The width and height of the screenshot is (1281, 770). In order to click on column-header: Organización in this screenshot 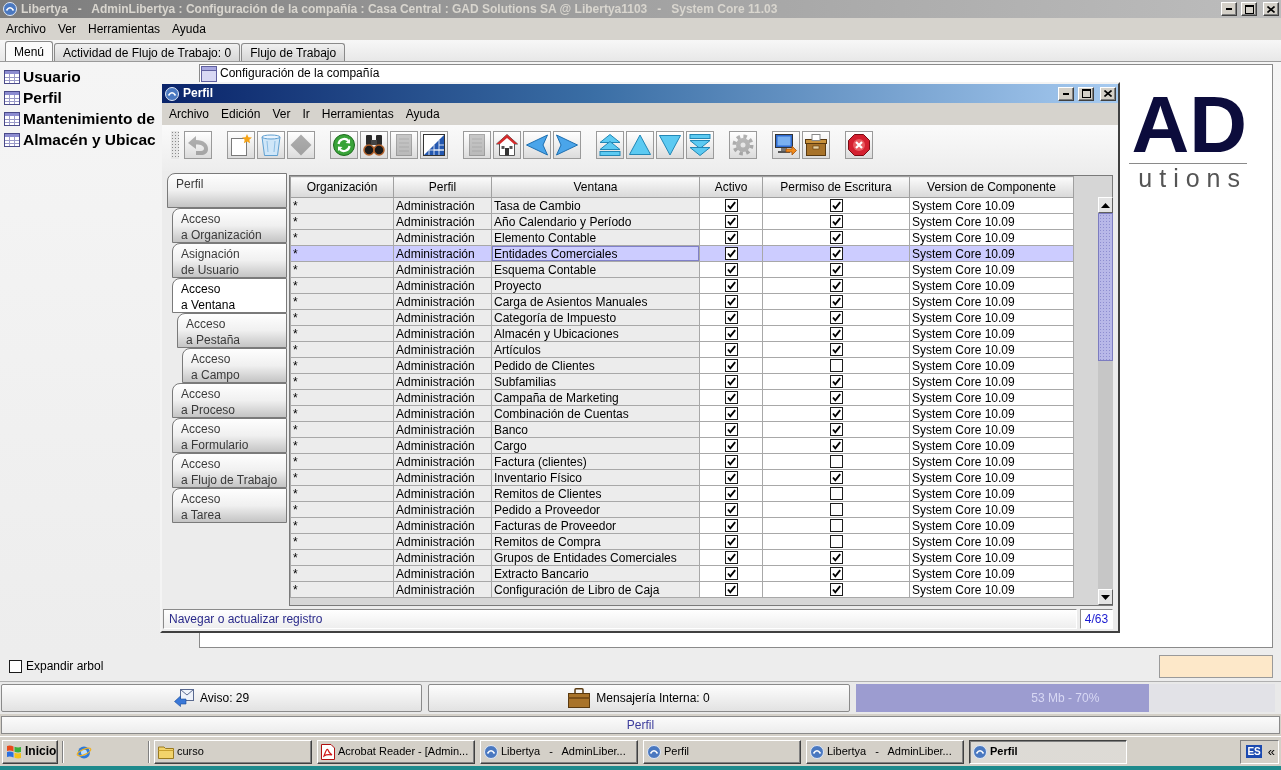, I will do `click(342, 187)`.